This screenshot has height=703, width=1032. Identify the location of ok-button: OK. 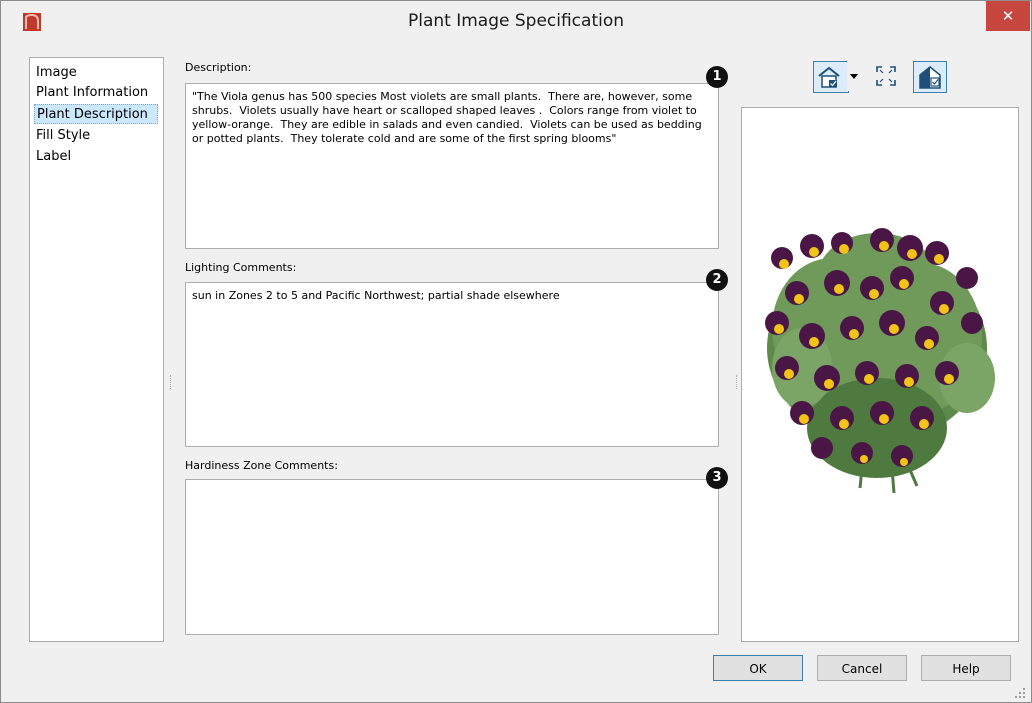
(758, 668).